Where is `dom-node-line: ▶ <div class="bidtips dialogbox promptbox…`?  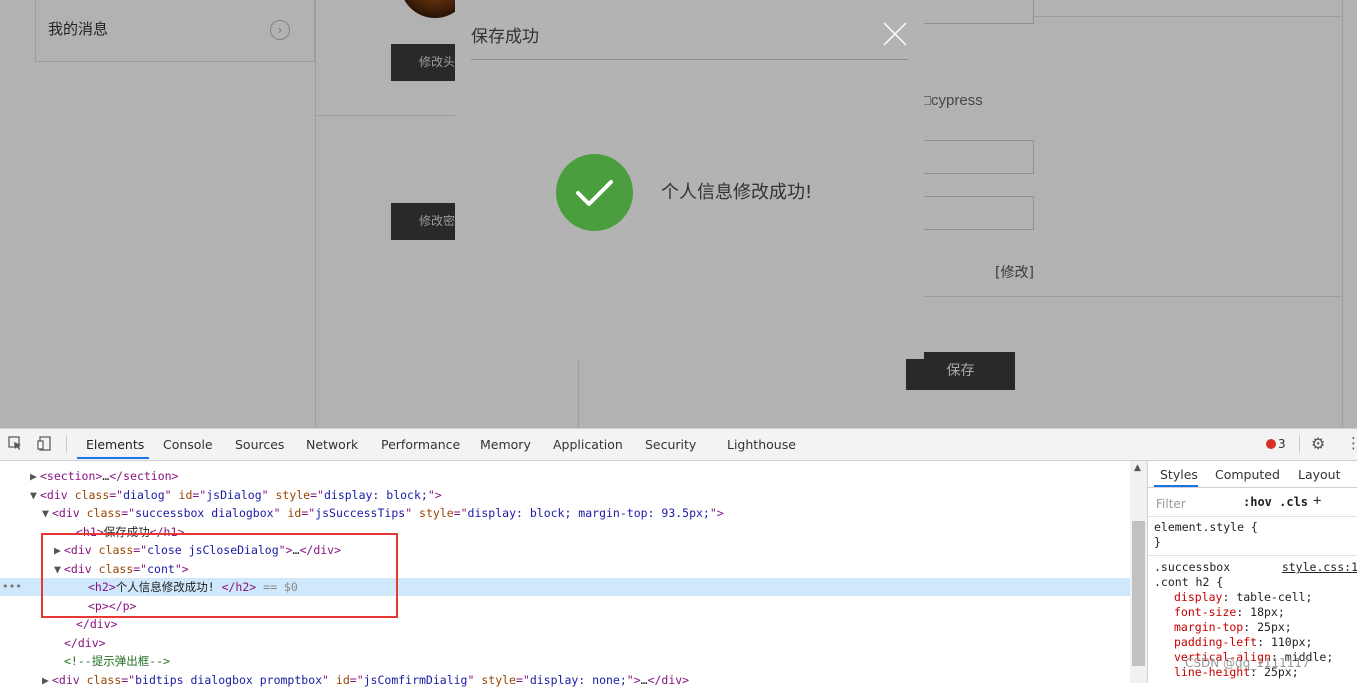
dom-node-line: ▶ <div class="bidtips dialogbox promptbox… is located at coordinates (565, 680).